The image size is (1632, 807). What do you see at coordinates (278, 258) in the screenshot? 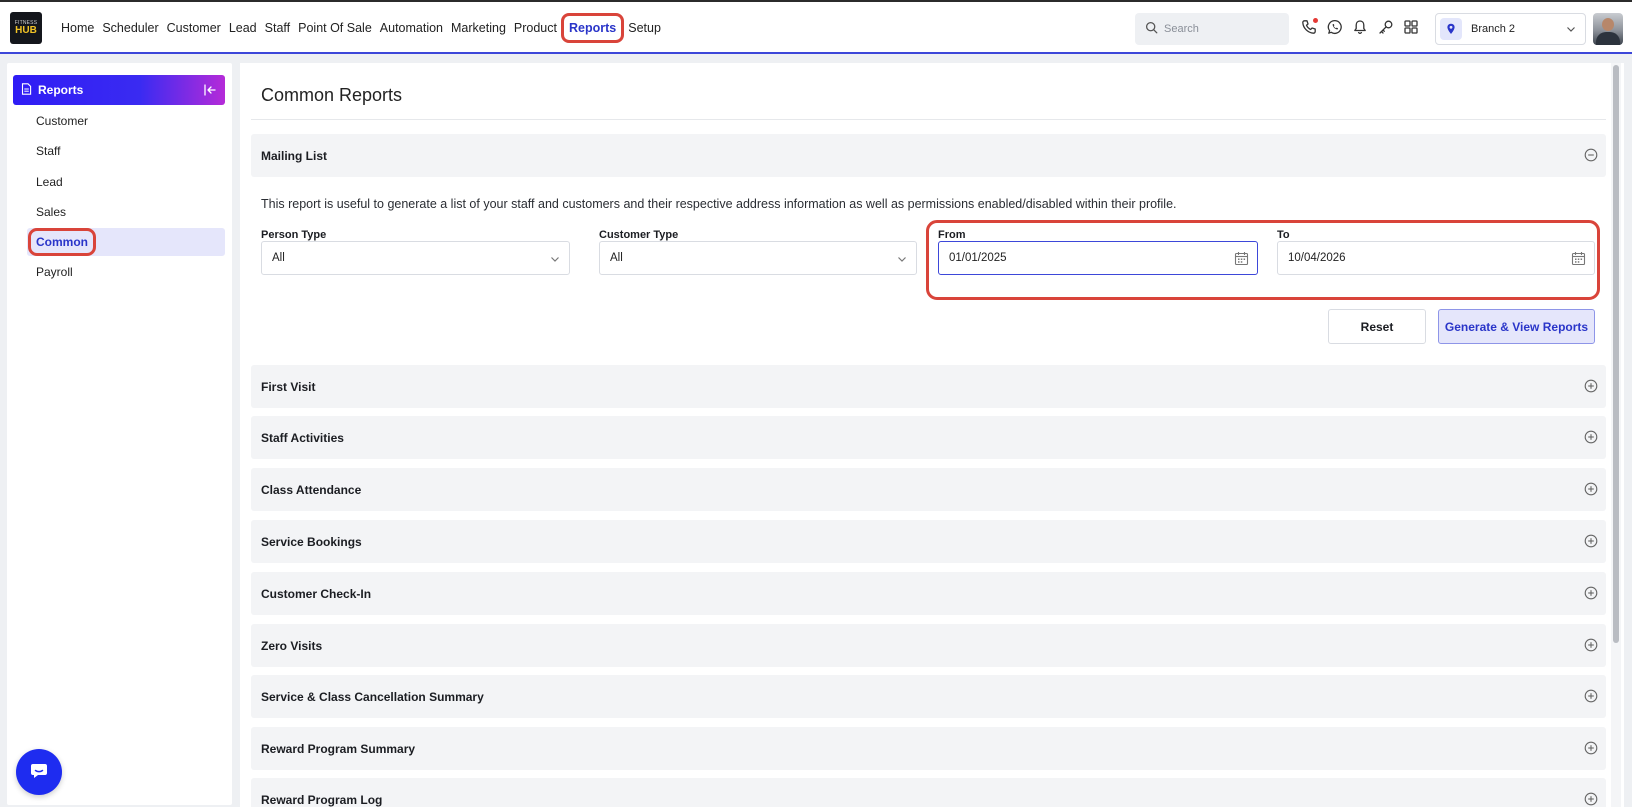
I see `person-type-value: All` at bounding box center [278, 258].